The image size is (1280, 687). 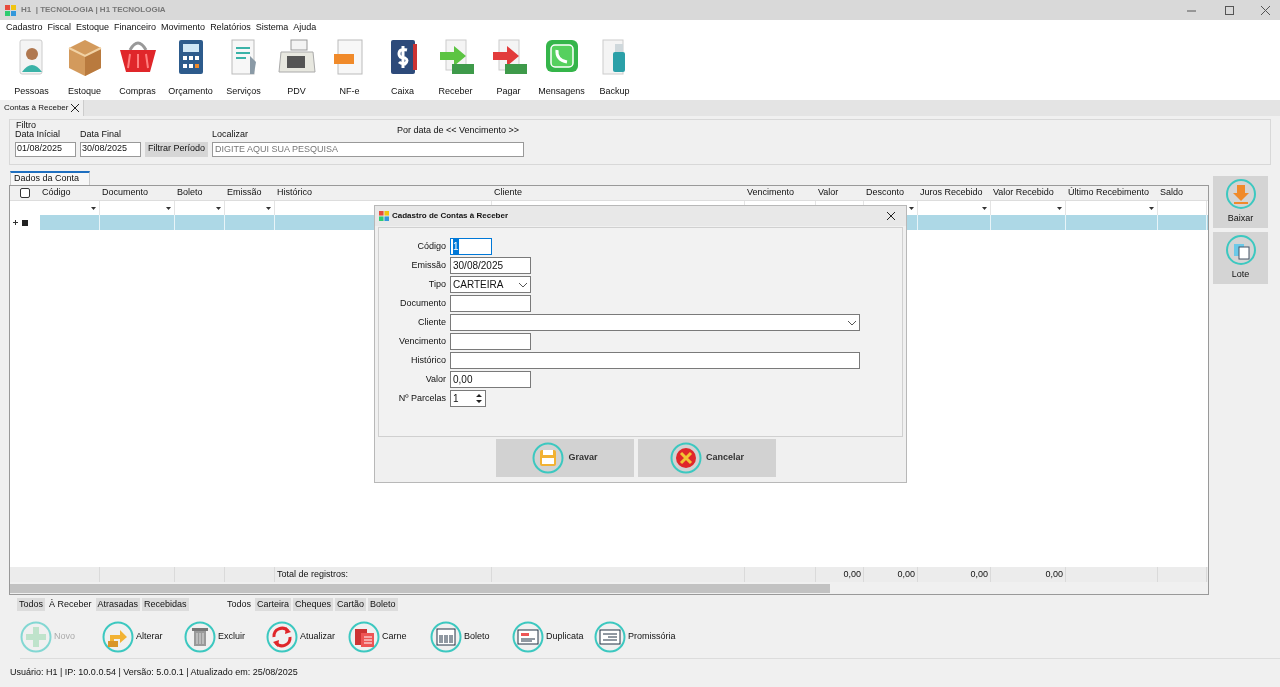 What do you see at coordinates (431, 246) in the screenshot?
I see `field-label: Código` at bounding box center [431, 246].